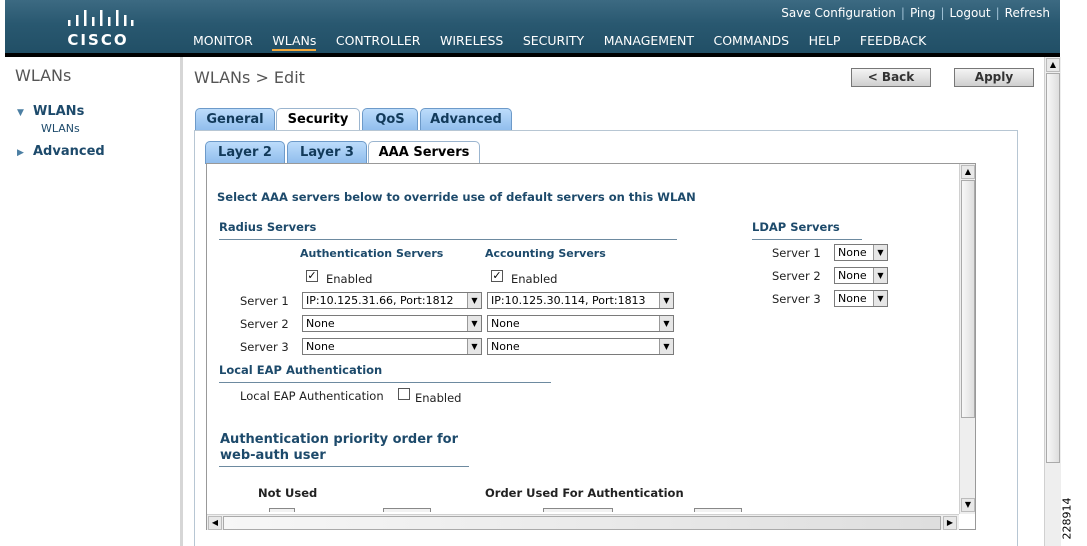 The width and height of the screenshot is (1087, 546). I want to click on figure-id-text: 228914, so click(1067, 518).